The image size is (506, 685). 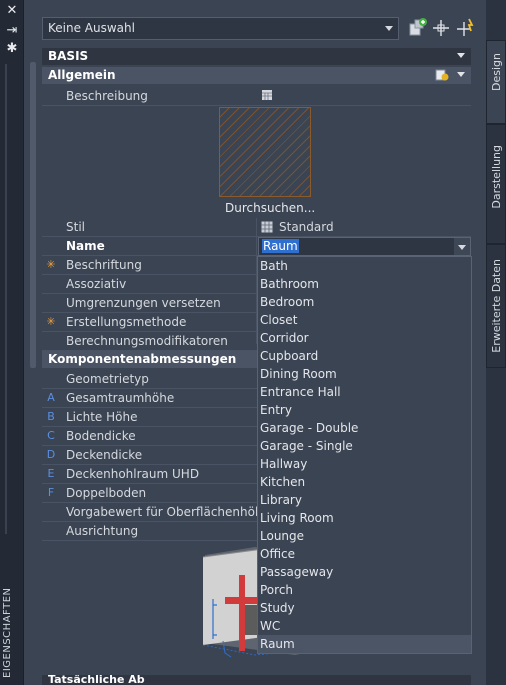 What do you see at coordinates (364, 572) in the screenshot?
I see `name-option: Passageway` at bounding box center [364, 572].